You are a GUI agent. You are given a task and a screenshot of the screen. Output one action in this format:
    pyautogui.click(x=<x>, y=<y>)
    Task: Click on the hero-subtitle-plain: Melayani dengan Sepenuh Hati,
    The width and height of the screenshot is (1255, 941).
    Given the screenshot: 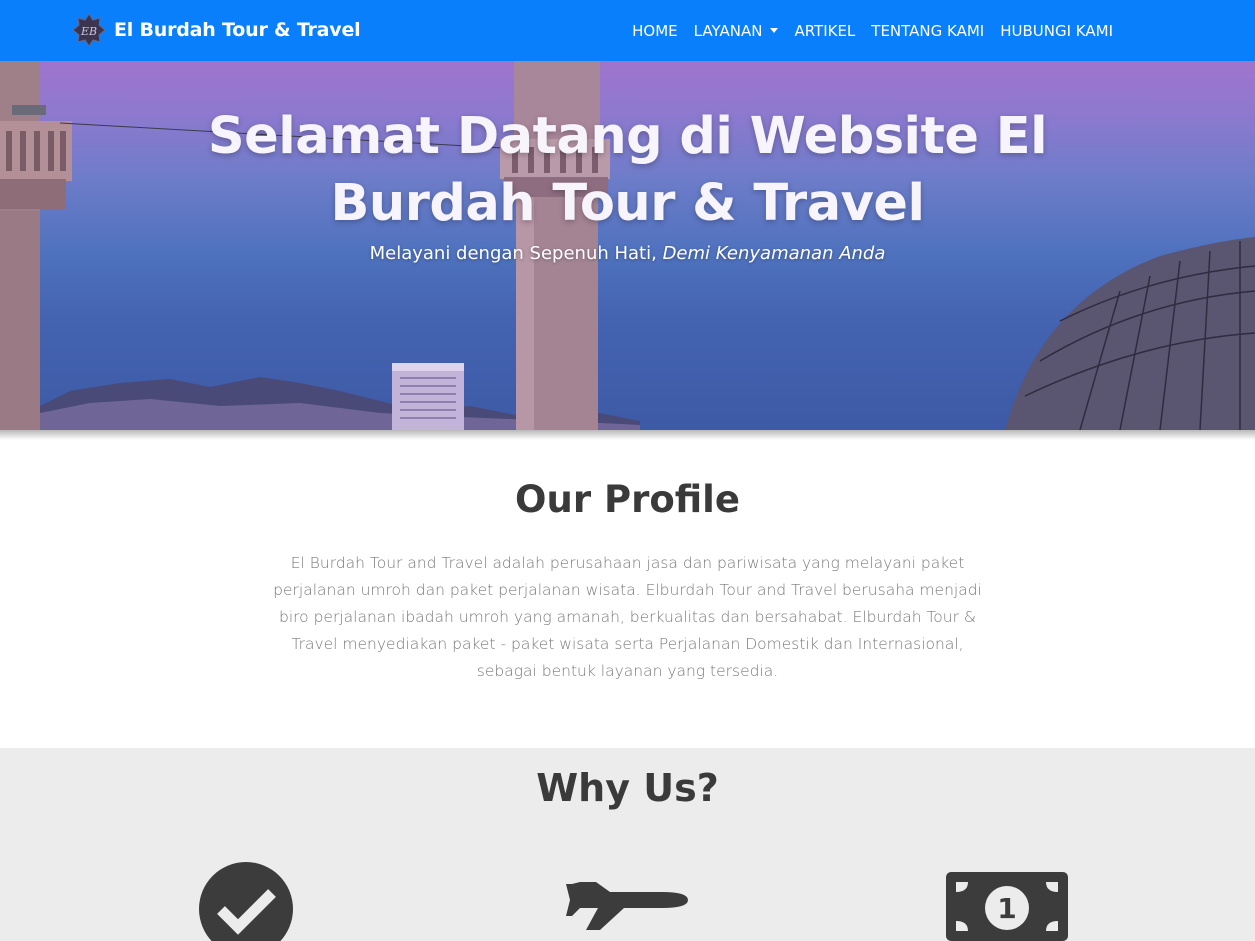 What is the action you would take?
    pyautogui.click(x=516, y=253)
    